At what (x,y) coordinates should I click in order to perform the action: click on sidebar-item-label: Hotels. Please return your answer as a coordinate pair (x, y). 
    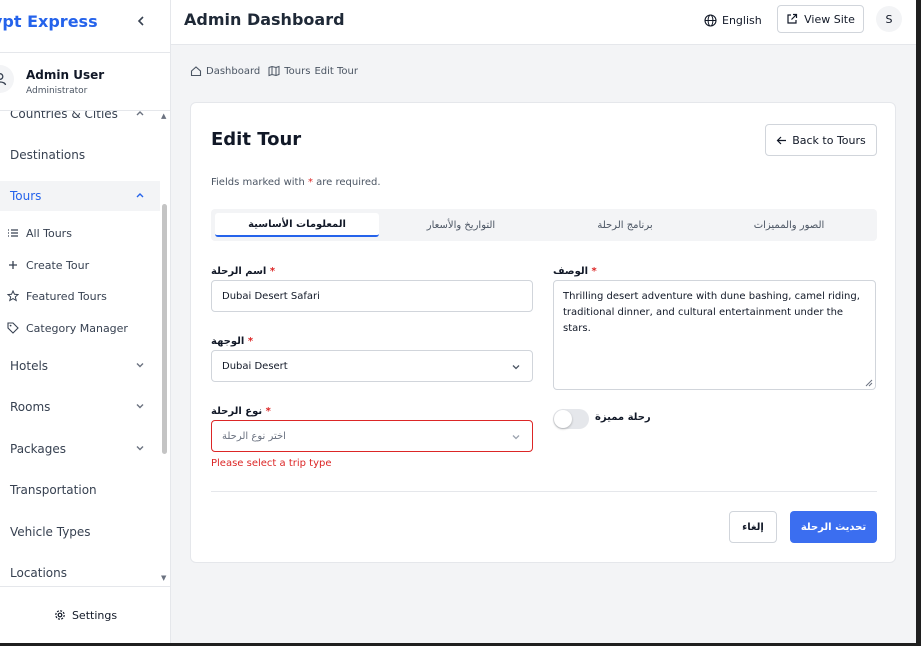
    Looking at the image, I should click on (29, 366).